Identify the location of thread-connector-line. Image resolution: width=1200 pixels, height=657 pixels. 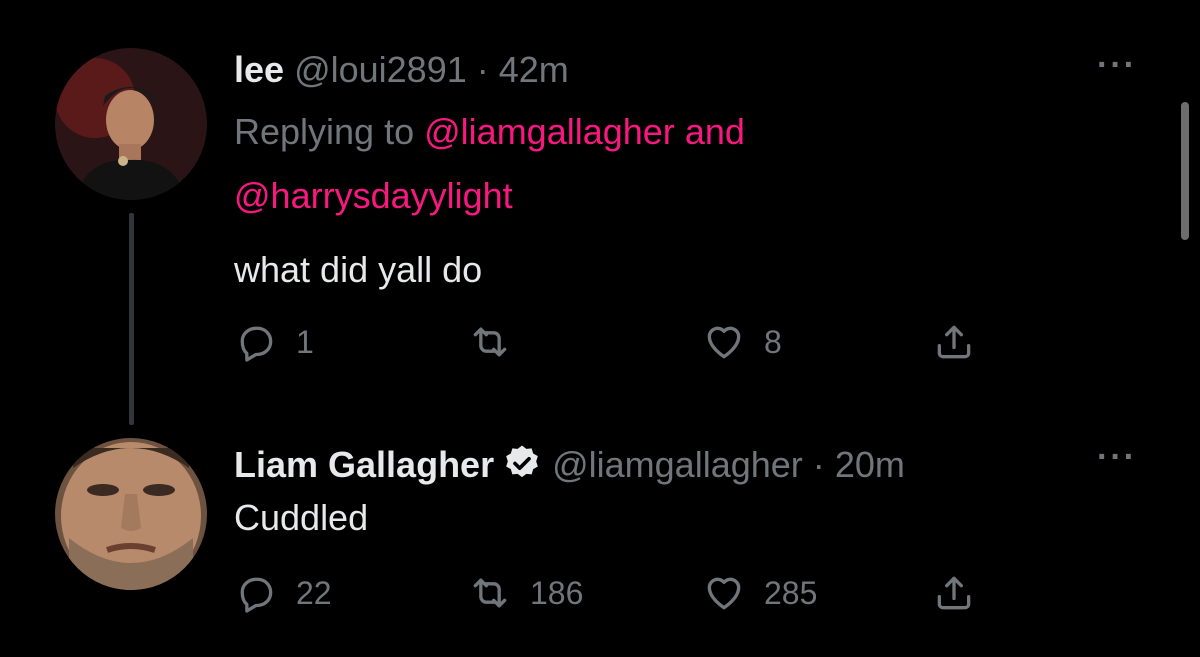
(131, 319).